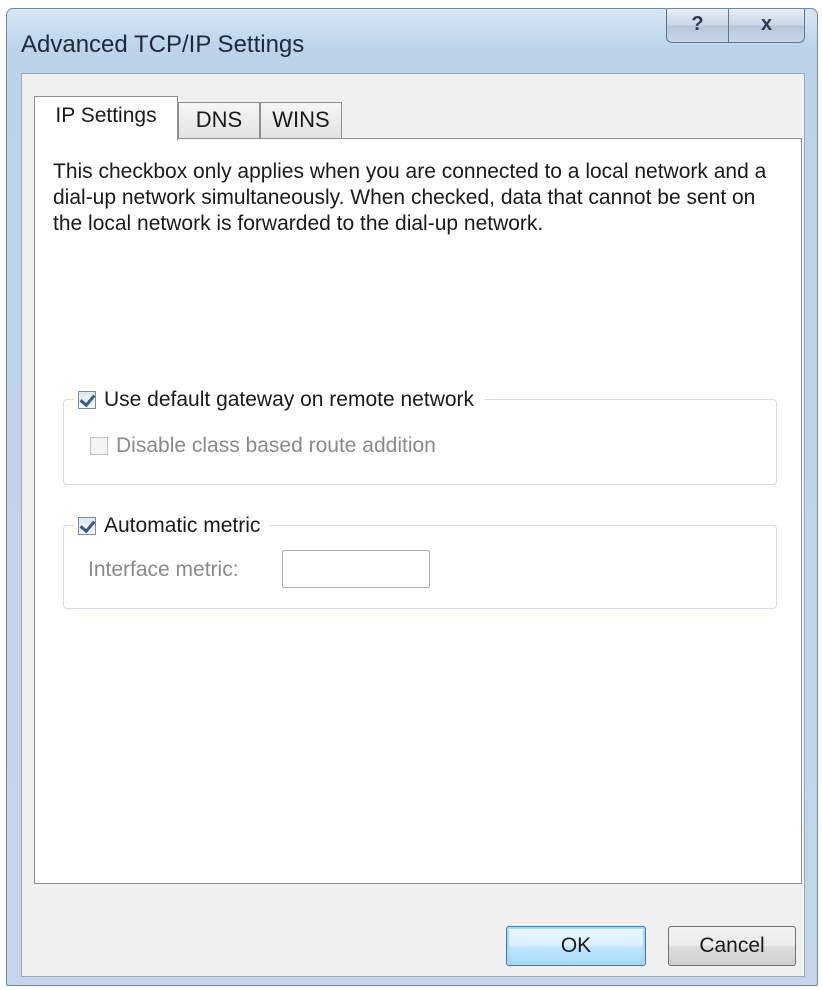  I want to click on metric-legend: Automatic metric, so click(172, 526).